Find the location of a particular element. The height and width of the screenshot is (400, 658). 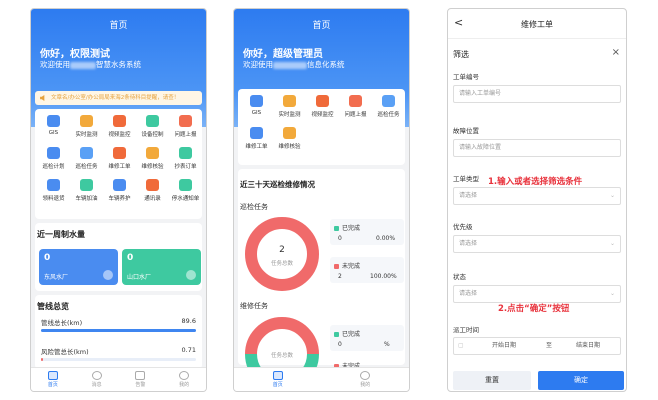

notice-icon is located at coordinates (185, 185).